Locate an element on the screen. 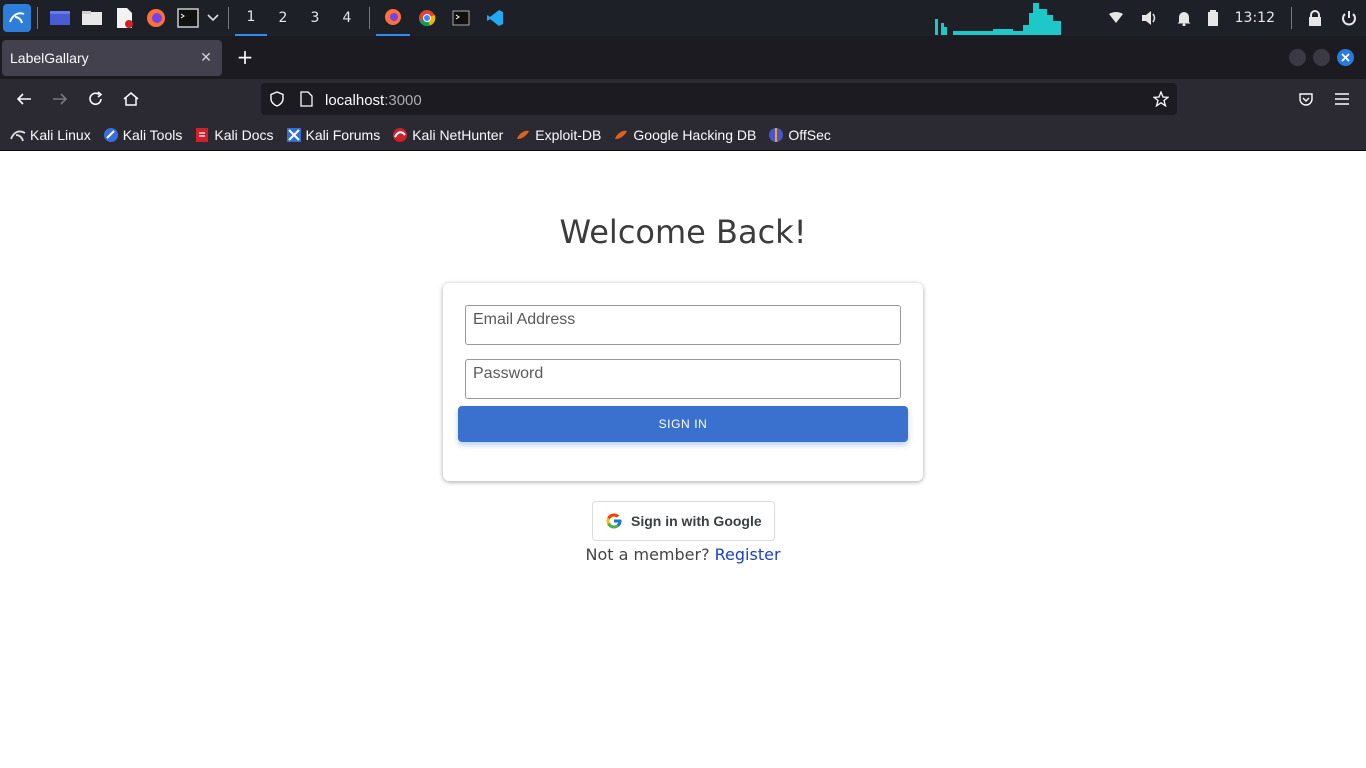 This screenshot has width=1366, height=768. firefox-window-icon is located at coordinates (393, 18).